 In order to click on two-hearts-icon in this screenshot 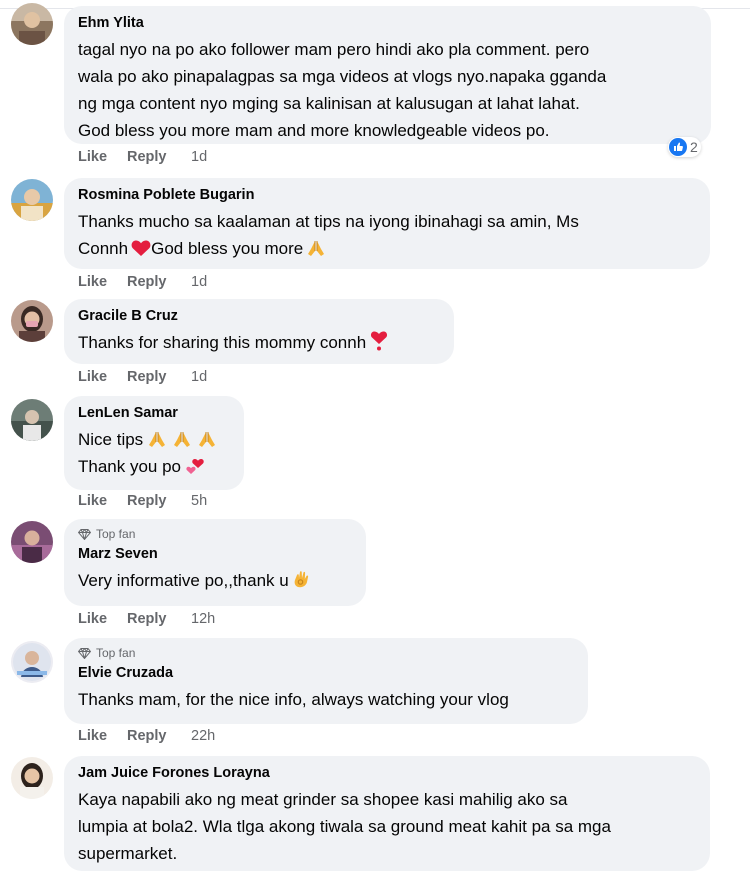, I will do `click(195, 466)`.